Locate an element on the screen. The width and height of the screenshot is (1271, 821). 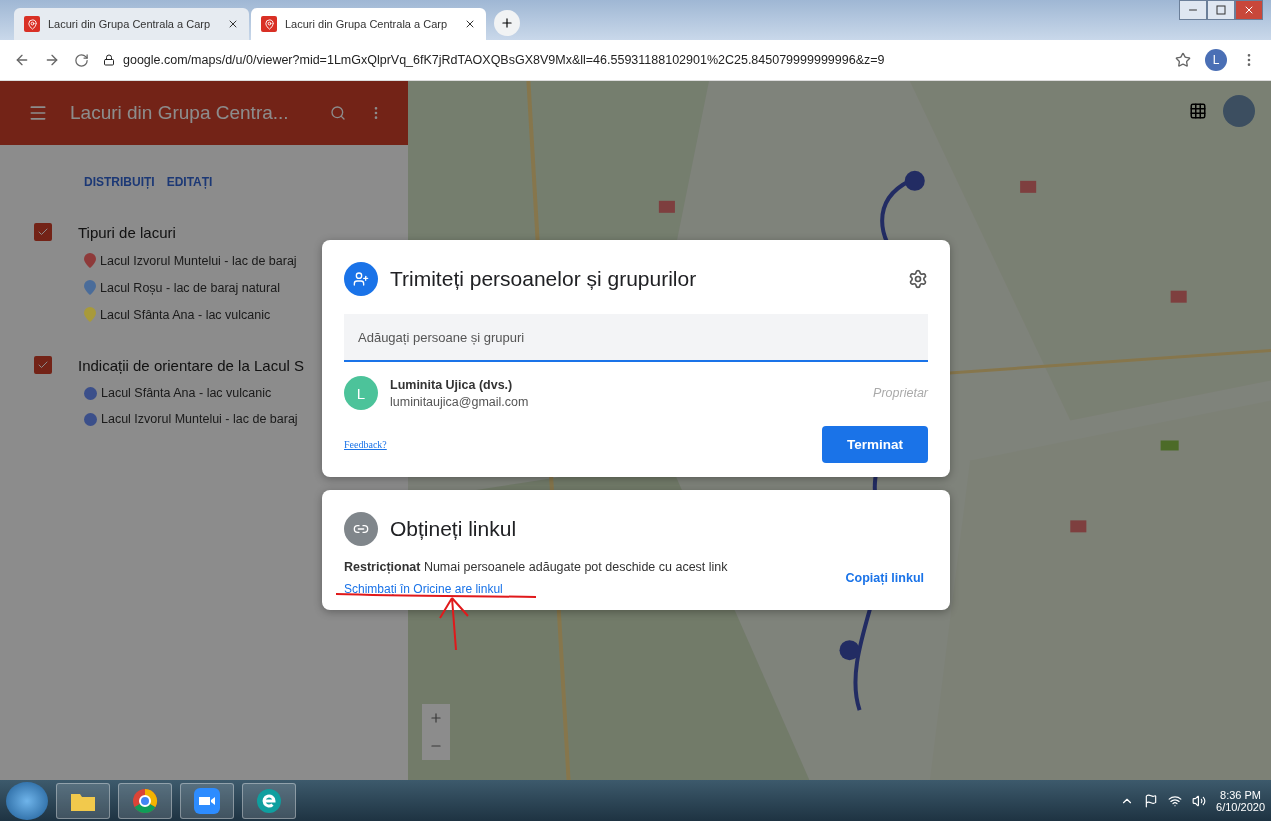
lock-icon is located at coordinates (109, 60).